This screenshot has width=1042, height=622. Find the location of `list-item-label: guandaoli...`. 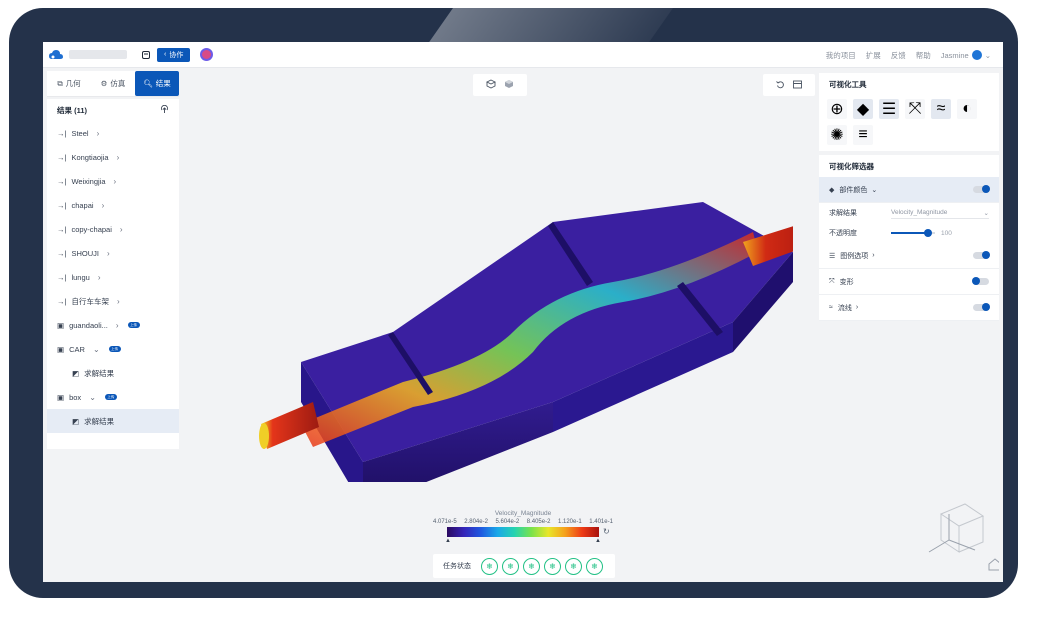

list-item-label: guandaoli... is located at coordinates (88, 325).